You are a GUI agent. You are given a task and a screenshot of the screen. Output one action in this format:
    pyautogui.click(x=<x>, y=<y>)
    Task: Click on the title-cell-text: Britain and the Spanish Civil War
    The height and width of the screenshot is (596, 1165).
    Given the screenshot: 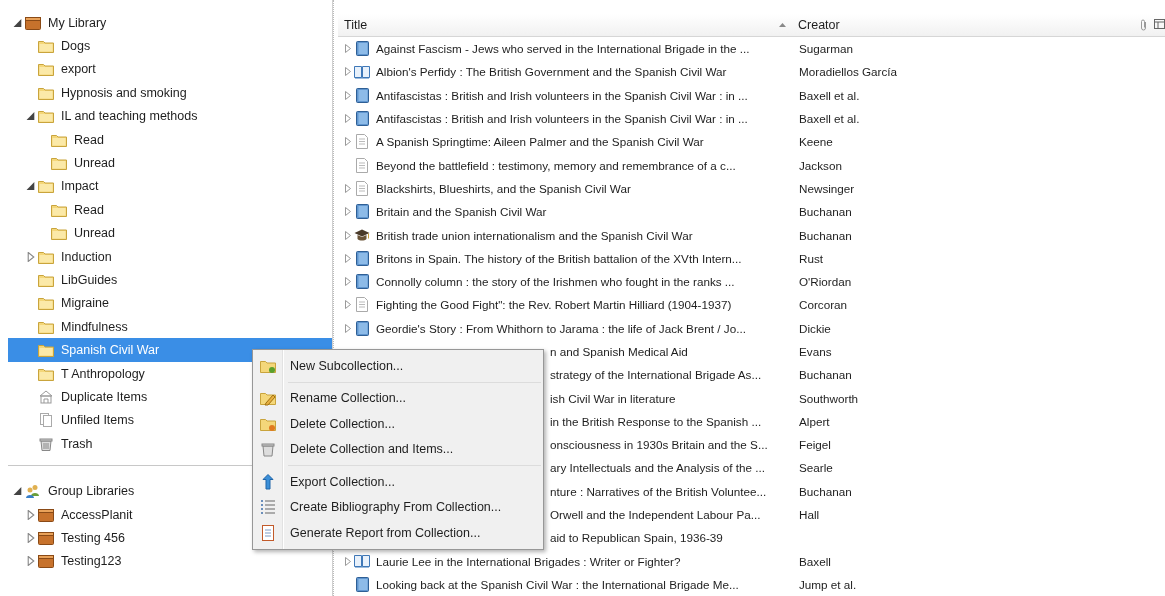 What is the action you would take?
    pyautogui.click(x=462, y=212)
    